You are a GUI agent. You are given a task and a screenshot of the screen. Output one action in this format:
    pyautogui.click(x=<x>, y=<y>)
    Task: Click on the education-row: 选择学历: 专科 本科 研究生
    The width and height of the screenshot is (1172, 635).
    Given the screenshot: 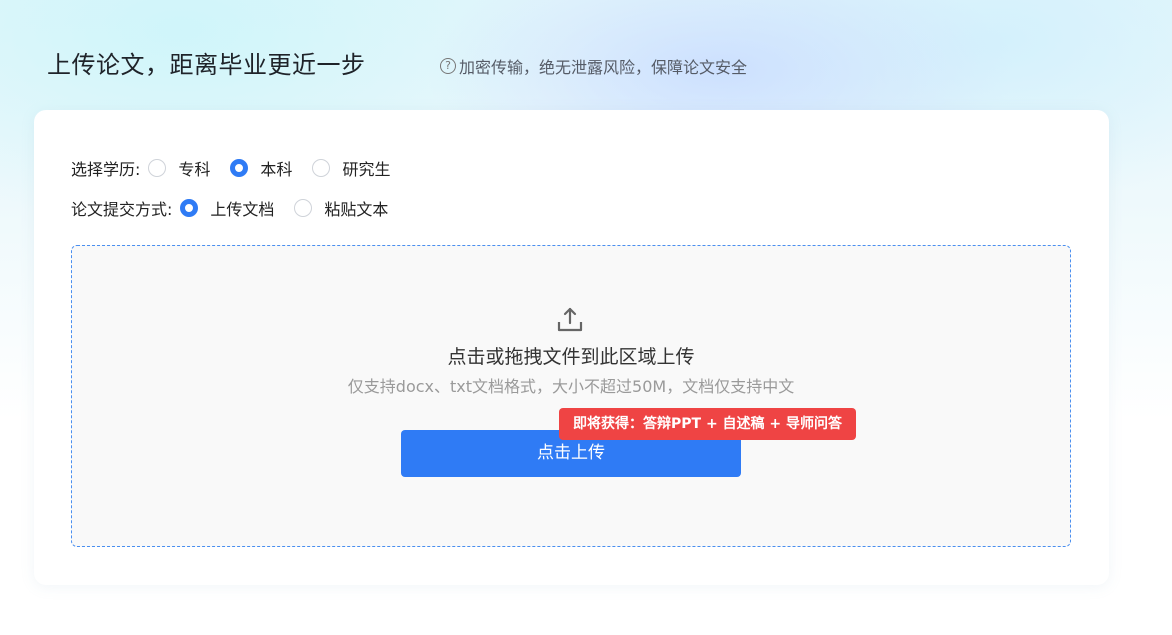 What is the action you would take?
    pyautogui.click(x=240, y=168)
    